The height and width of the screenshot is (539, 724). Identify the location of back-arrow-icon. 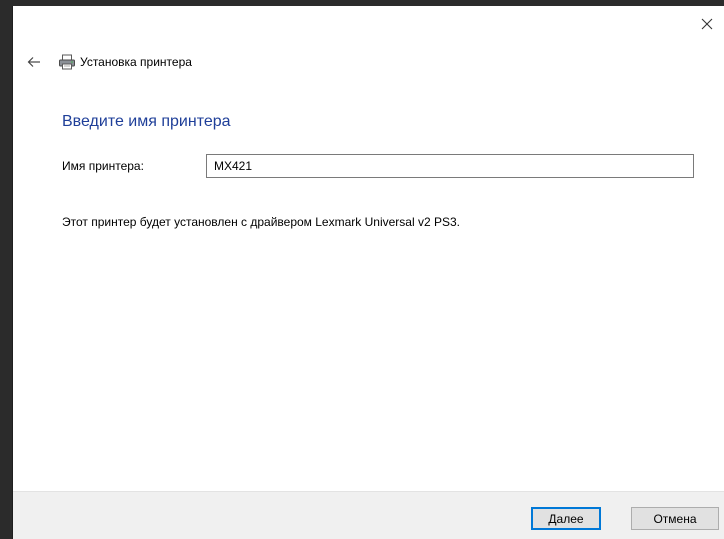
(33, 62).